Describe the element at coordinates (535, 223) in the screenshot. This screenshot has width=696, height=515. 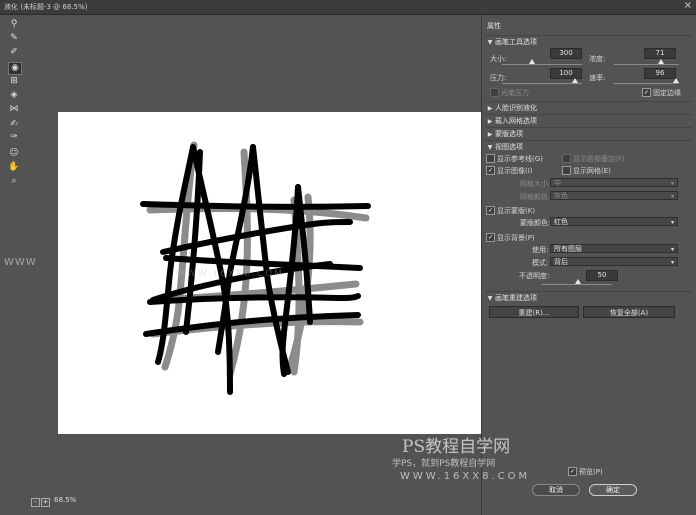
I see `mask-color-label: 蒙版颜色:` at that location.